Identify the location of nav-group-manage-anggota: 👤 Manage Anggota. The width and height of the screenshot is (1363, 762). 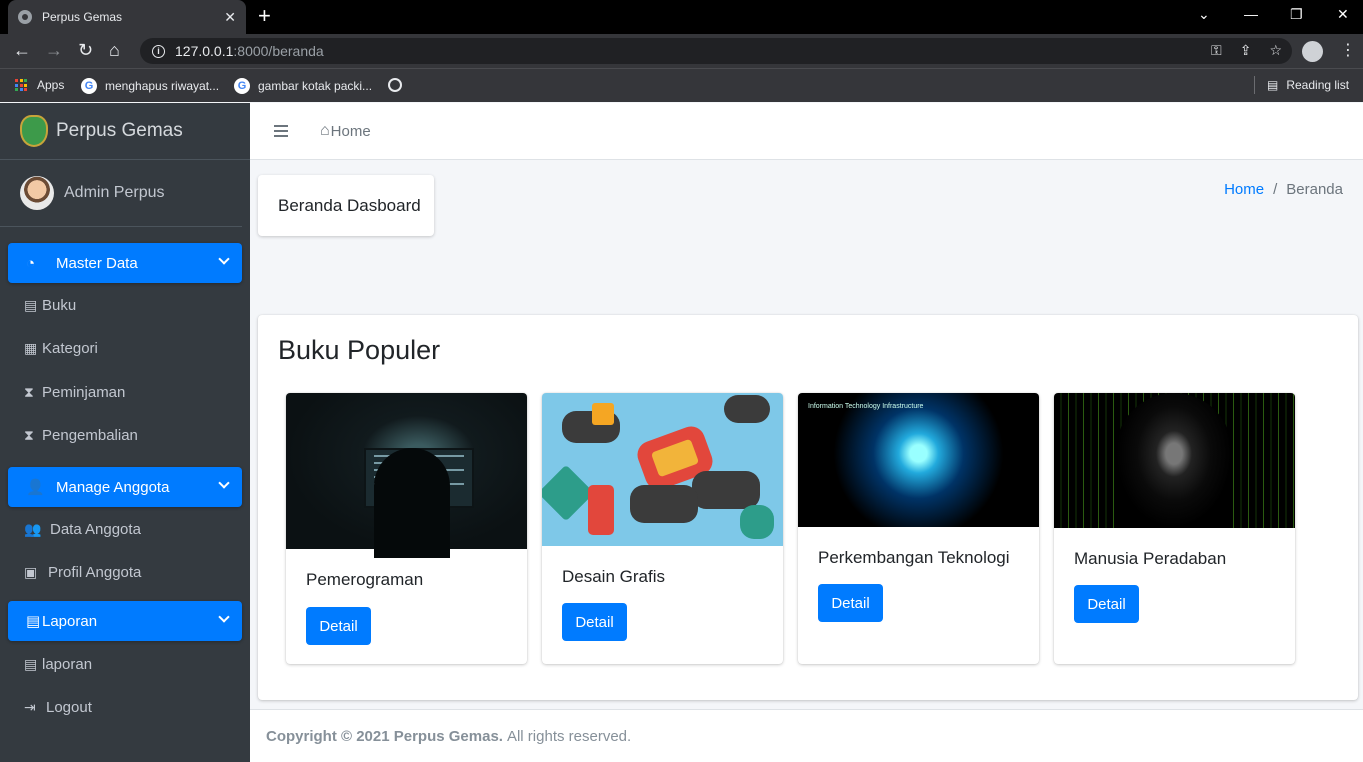
(125, 487).